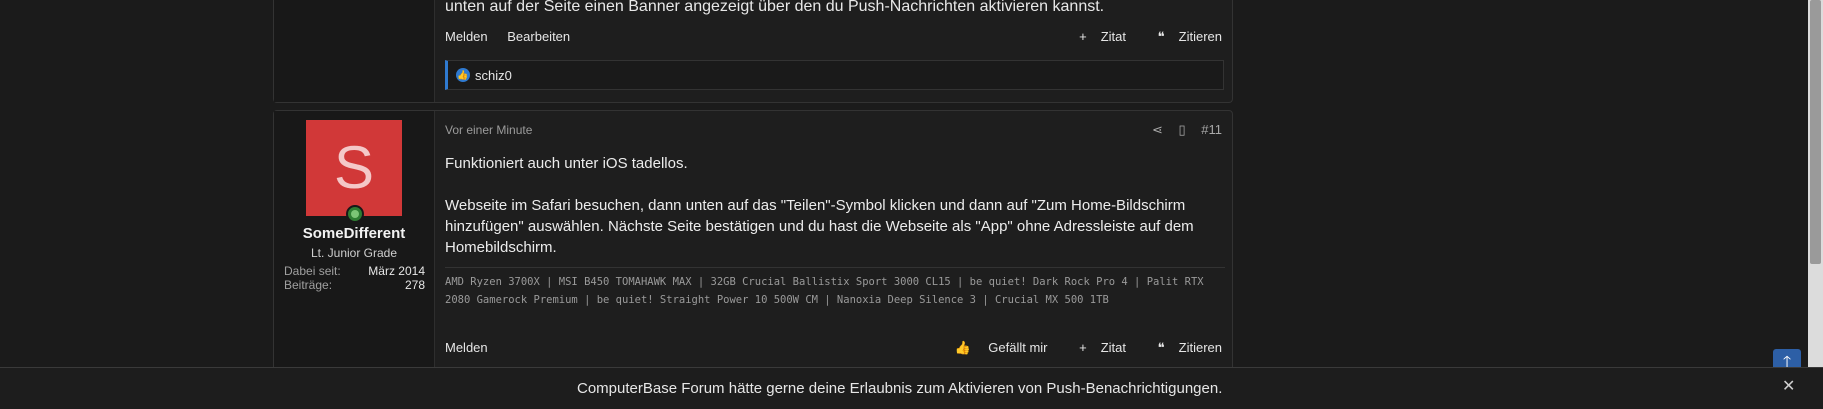  Describe the element at coordinates (488, 130) in the screenshot. I see `post-timestamp: Vor einer Minute` at that location.